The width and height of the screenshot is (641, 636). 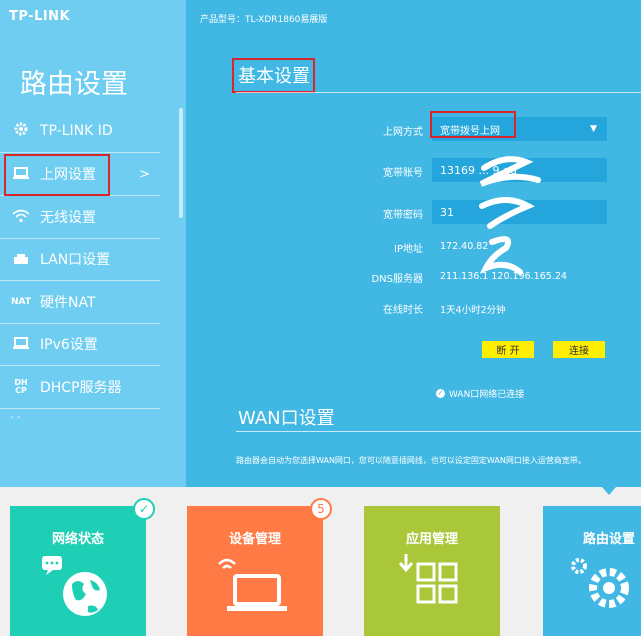 What do you see at coordinates (144, 174) in the screenshot?
I see `chevron-right-icon: >` at bounding box center [144, 174].